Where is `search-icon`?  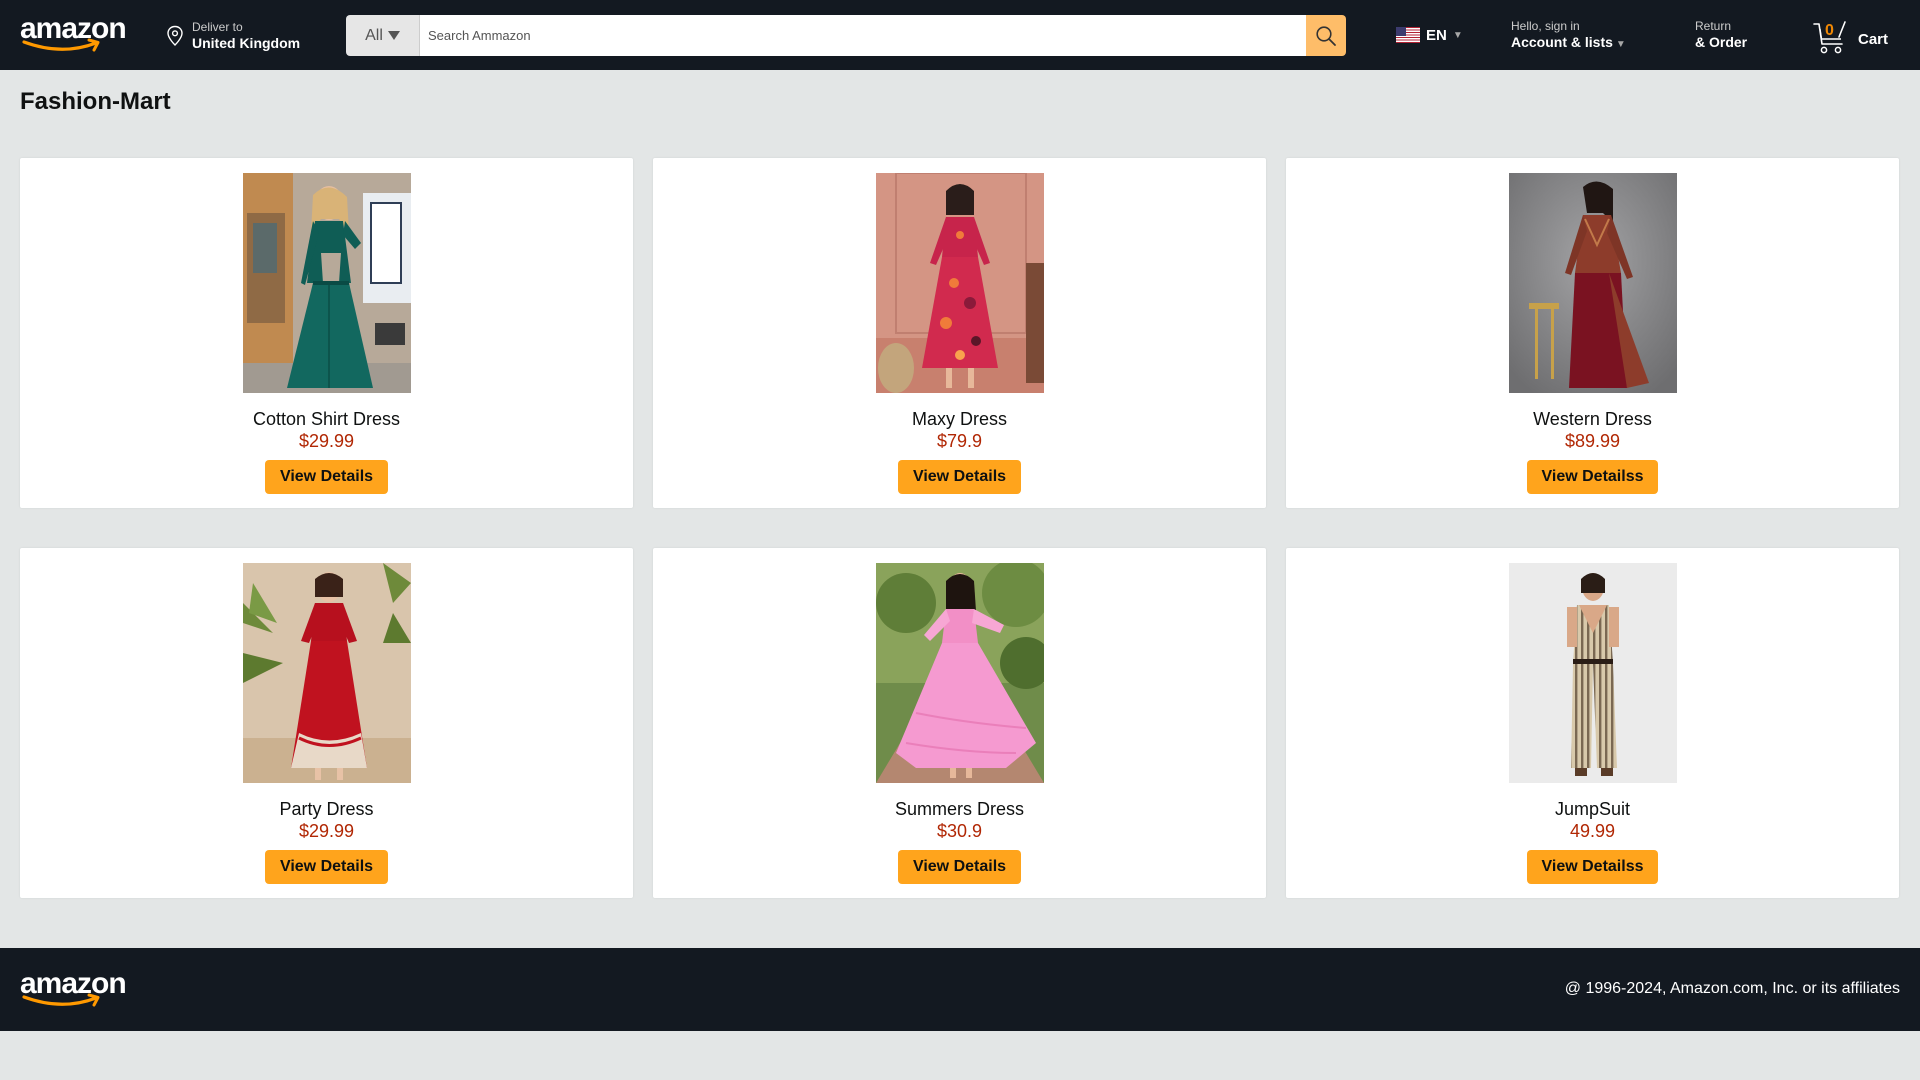 search-icon is located at coordinates (1326, 35).